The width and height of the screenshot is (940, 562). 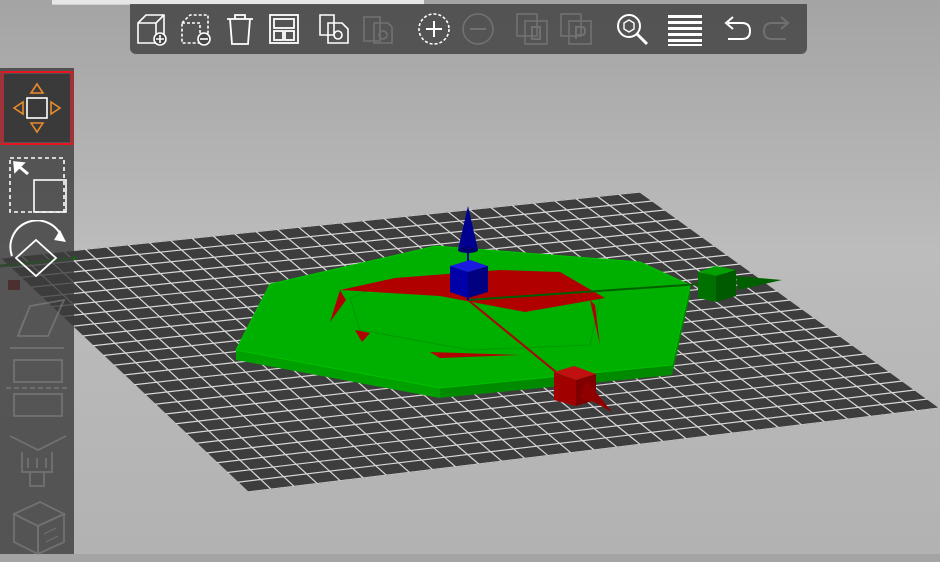 I want to click on paste-icon, so click(x=378, y=30).